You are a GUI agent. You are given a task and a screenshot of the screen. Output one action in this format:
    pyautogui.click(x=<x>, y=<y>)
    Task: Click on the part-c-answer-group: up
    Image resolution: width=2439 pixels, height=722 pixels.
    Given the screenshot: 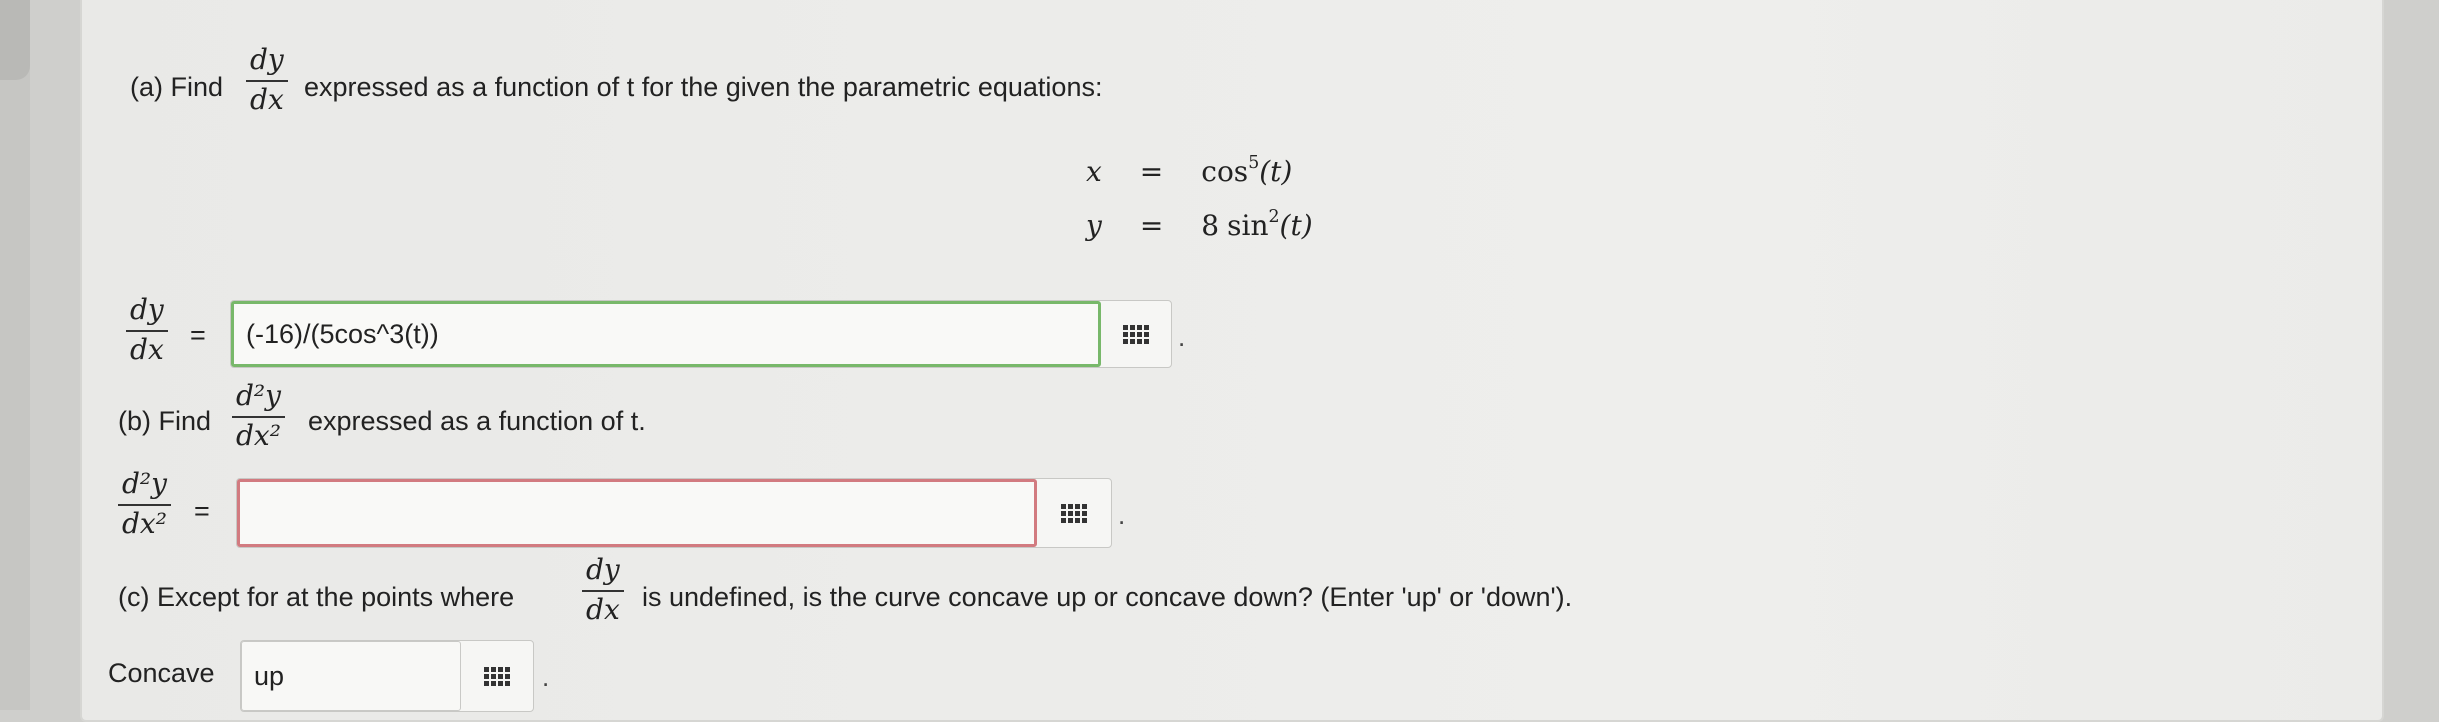 What is the action you would take?
    pyautogui.click(x=387, y=676)
    